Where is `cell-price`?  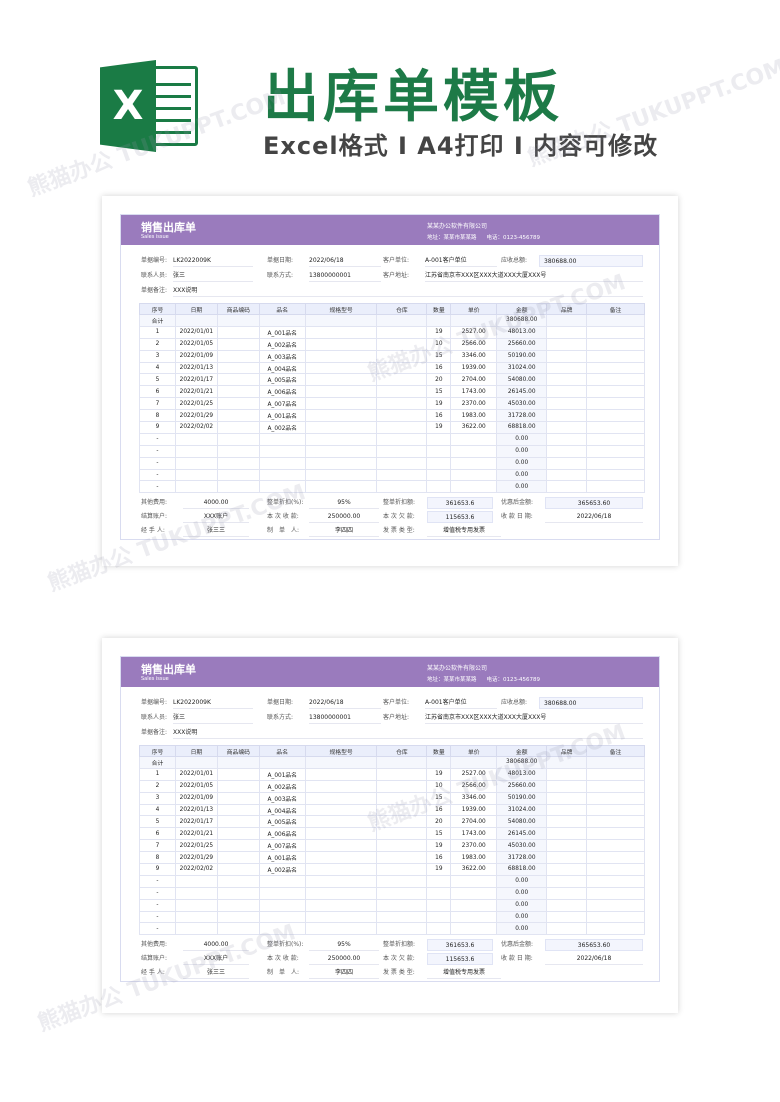 cell-price is located at coordinates (474, 487).